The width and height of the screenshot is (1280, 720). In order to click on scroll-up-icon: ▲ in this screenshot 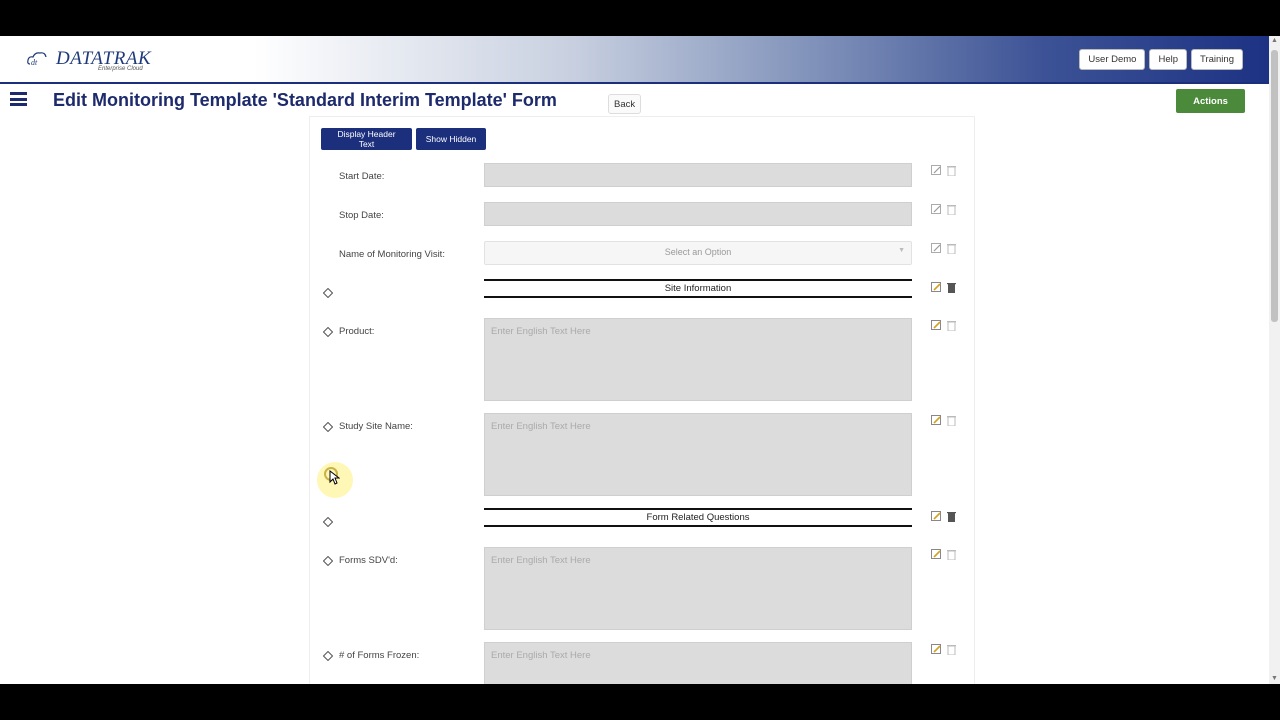, I will do `click(1274, 41)`.